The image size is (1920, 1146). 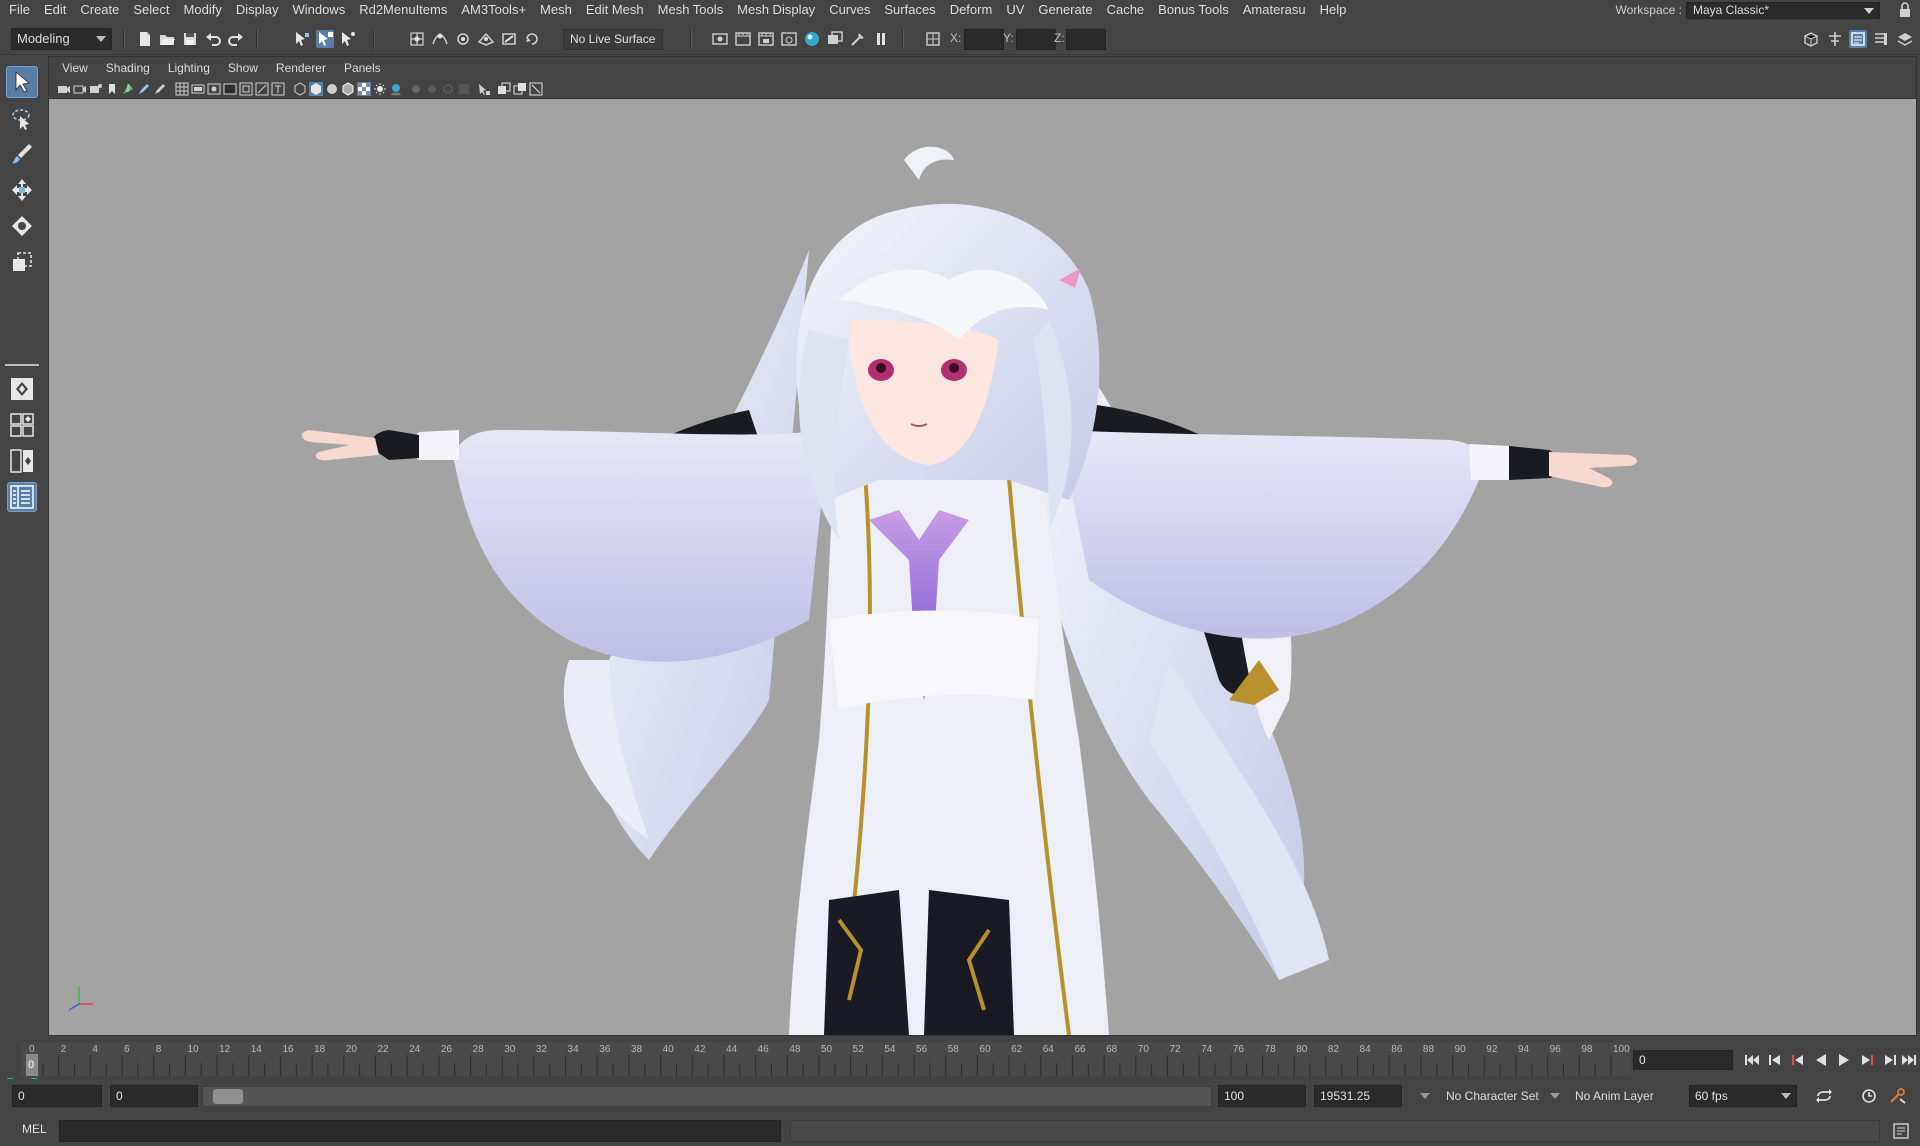 I want to click on menu-modify: Modify, so click(x=203, y=10).